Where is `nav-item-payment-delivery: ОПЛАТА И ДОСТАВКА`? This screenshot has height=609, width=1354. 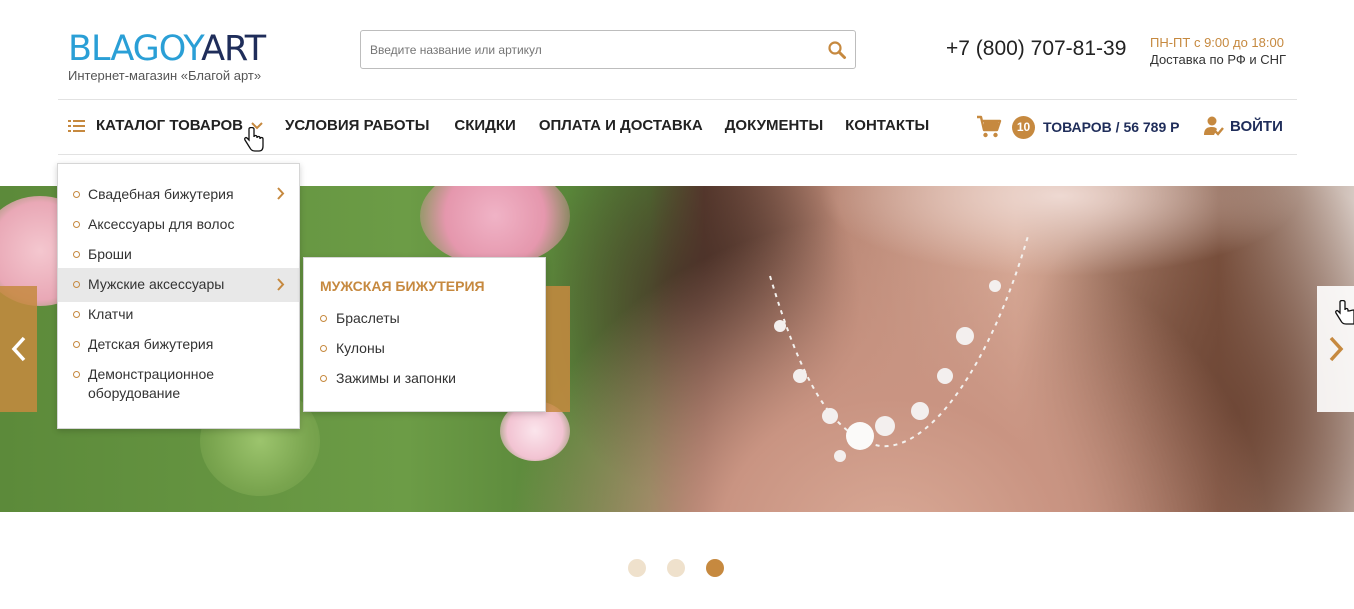
nav-item-payment-delivery: ОПЛАТА И ДОСТАВКА is located at coordinates (621, 125).